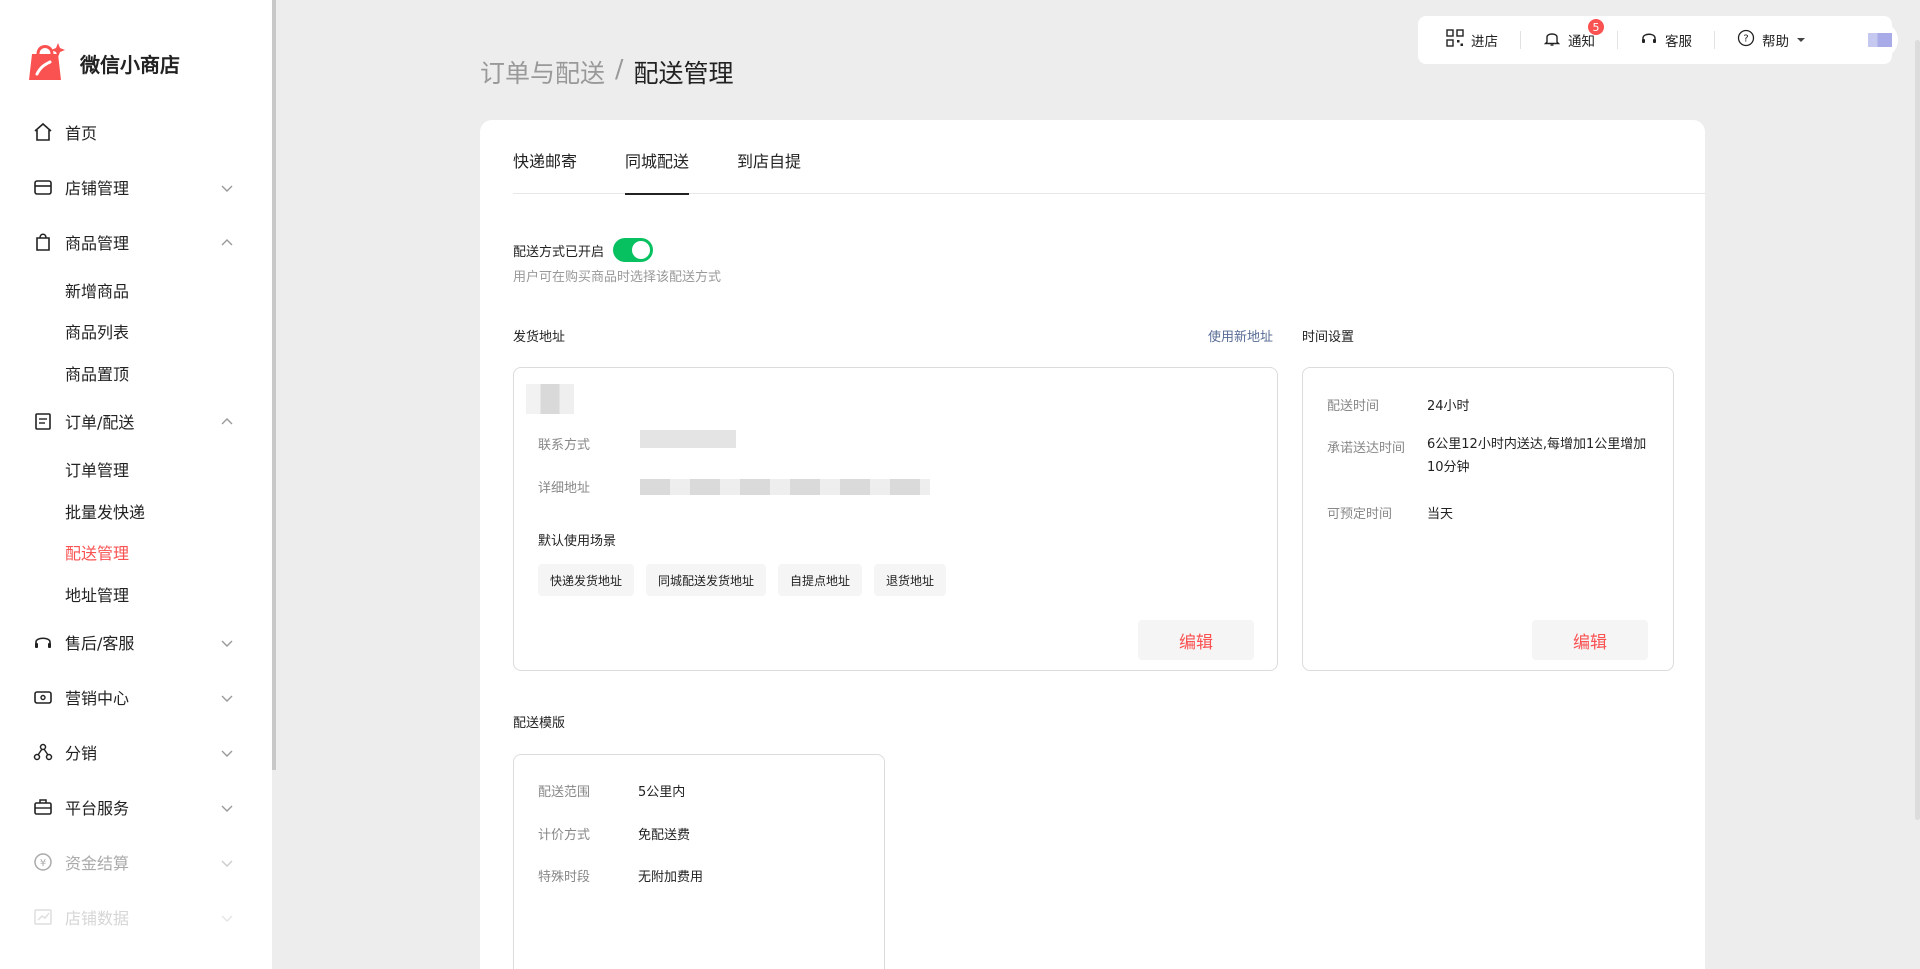 The image size is (1920, 969). Describe the element at coordinates (577, 541) in the screenshot. I see `default-scene-title: 默认使用场景` at that location.